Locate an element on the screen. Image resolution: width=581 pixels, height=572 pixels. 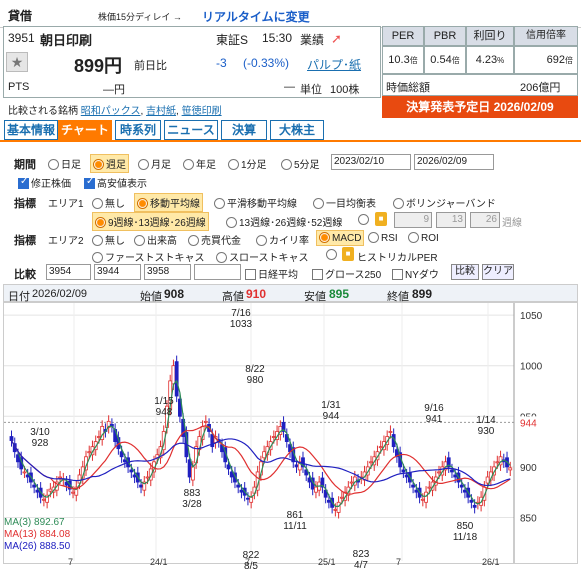
margin-header: 信用倍率 is located at coordinates (546, 36).